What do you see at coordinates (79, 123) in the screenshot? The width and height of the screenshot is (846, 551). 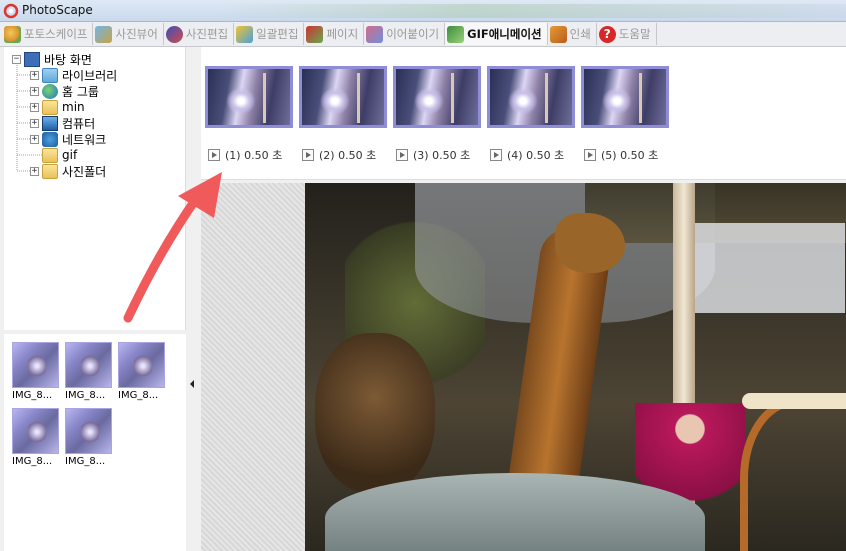 I see `tree-item-label: 컴퓨터` at bounding box center [79, 123].